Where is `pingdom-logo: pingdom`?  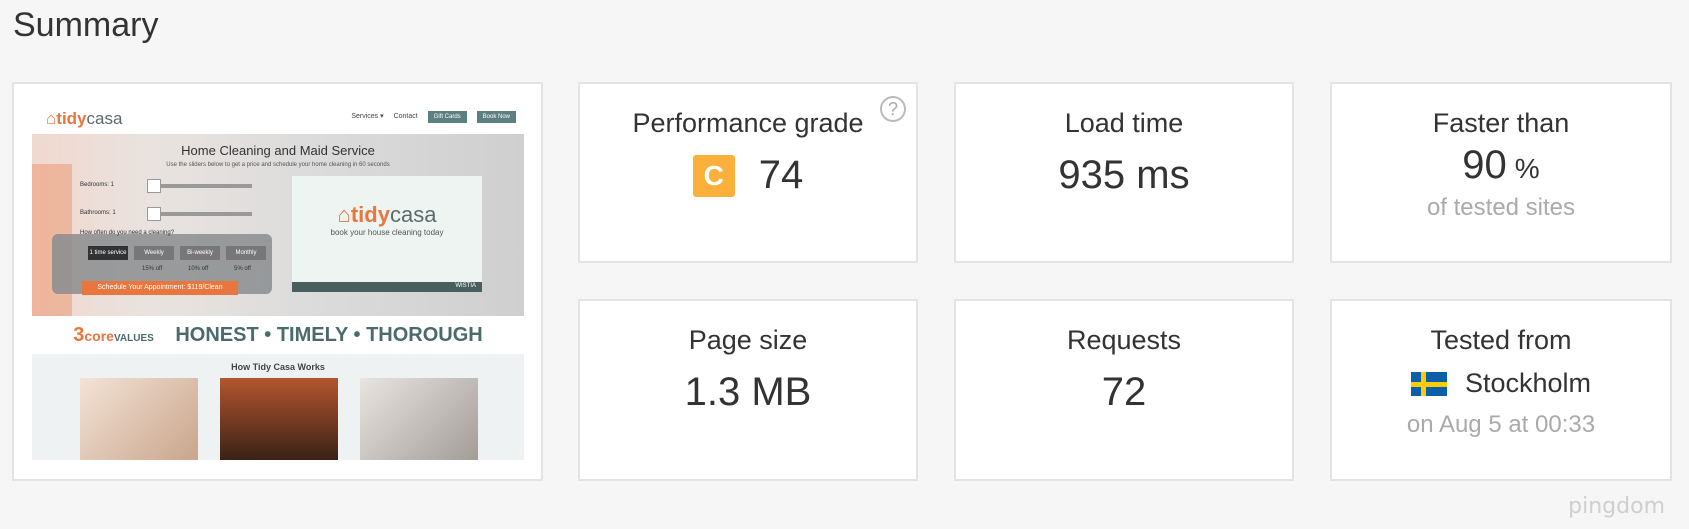 pingdom-logo: pingdom is located at coordinates (1616, 506).